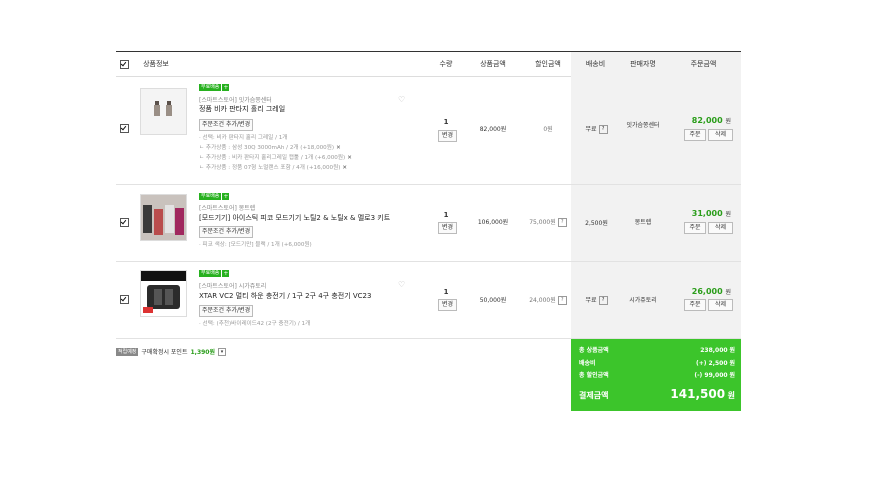 The width and height of the screenshot is (875, 492). I want to click on seller-line: [스마트스토어] 잇가슴쫑센터, so click(235, 100).